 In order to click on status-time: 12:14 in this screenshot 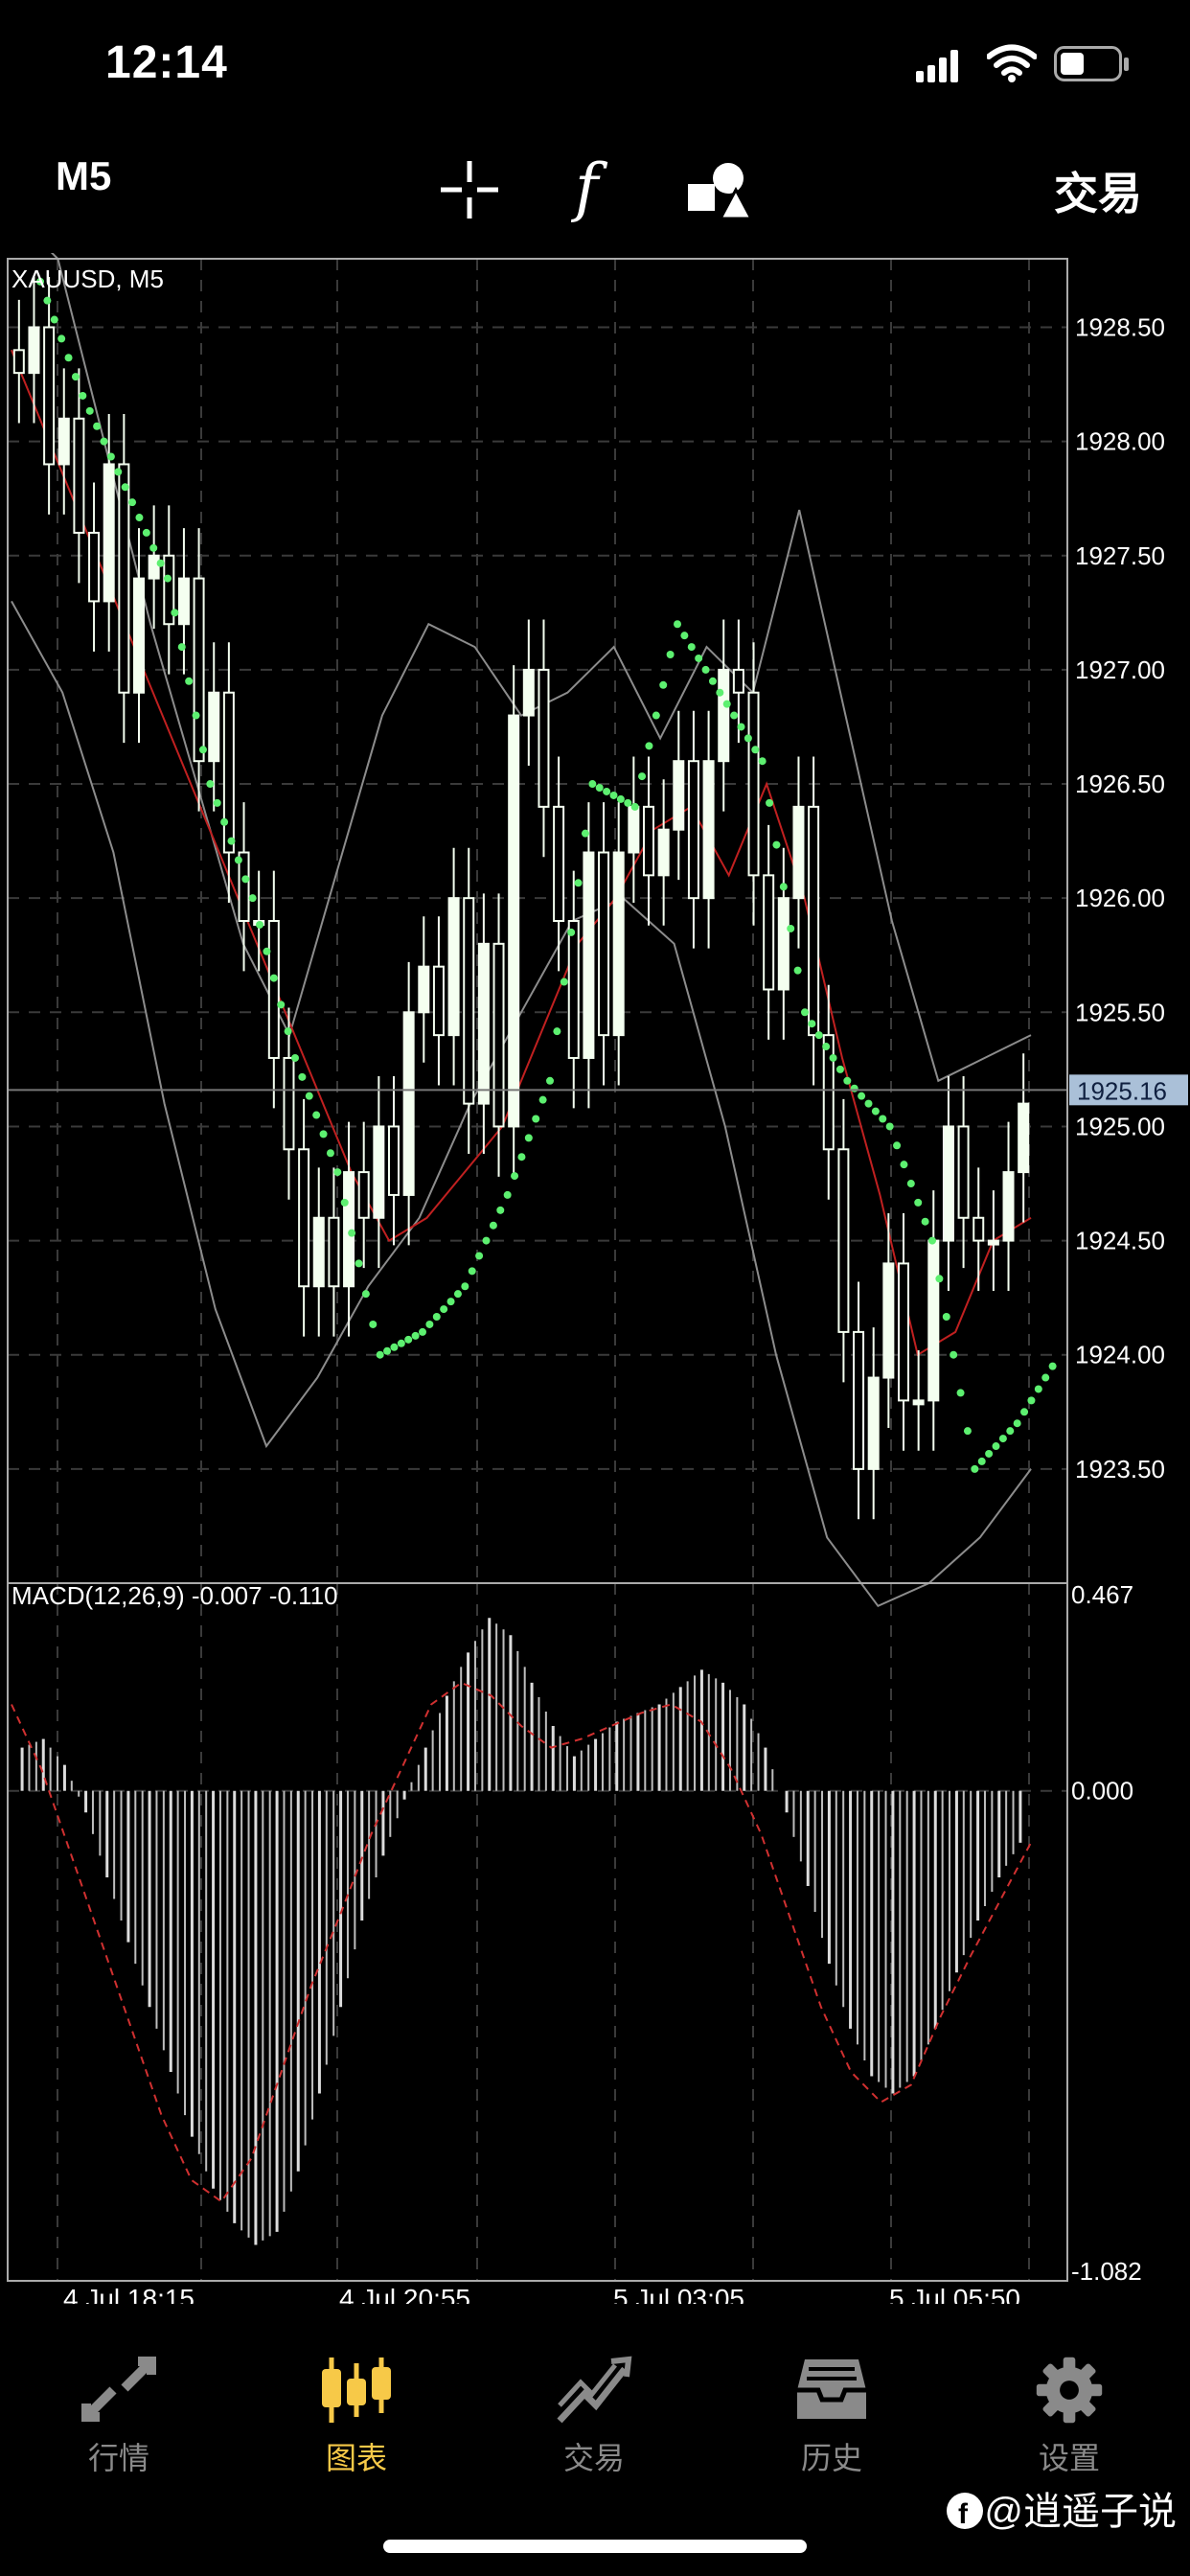, I will do `click(167, 63)`.